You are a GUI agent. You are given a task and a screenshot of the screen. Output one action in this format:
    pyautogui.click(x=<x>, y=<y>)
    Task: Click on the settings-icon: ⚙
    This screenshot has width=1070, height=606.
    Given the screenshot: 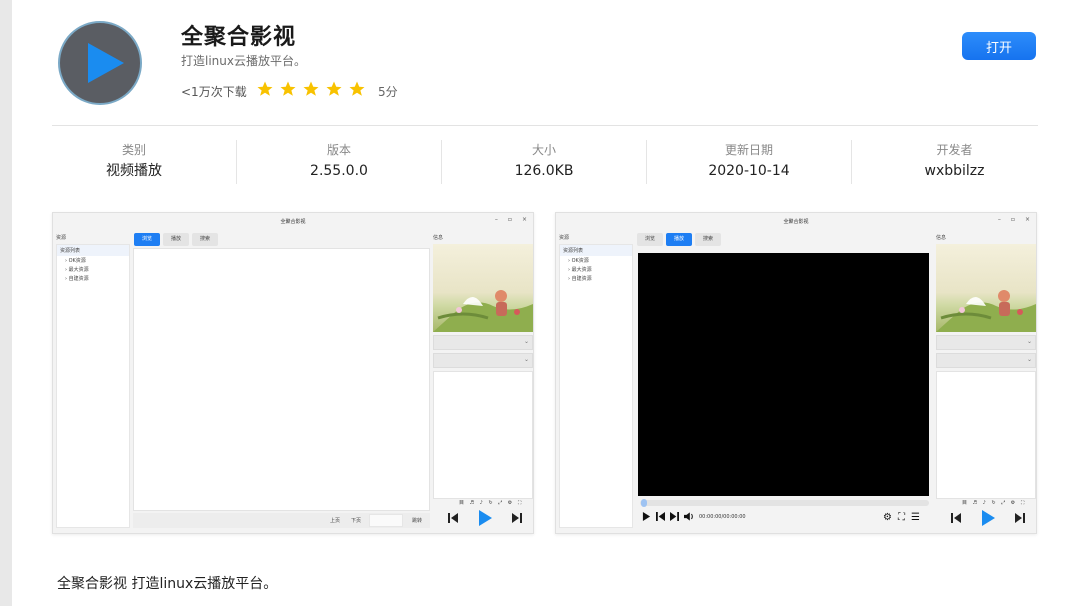 What is the action you would take?
    pyautogui.click(x=887, y=517)
    